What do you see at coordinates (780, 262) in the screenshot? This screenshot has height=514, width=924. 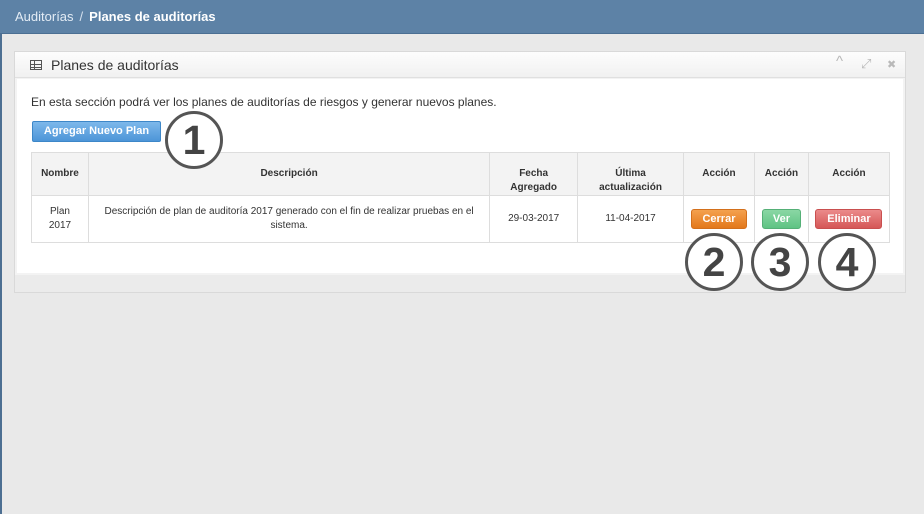 I see `callout-3: 3` at bounding box center [780, 262].